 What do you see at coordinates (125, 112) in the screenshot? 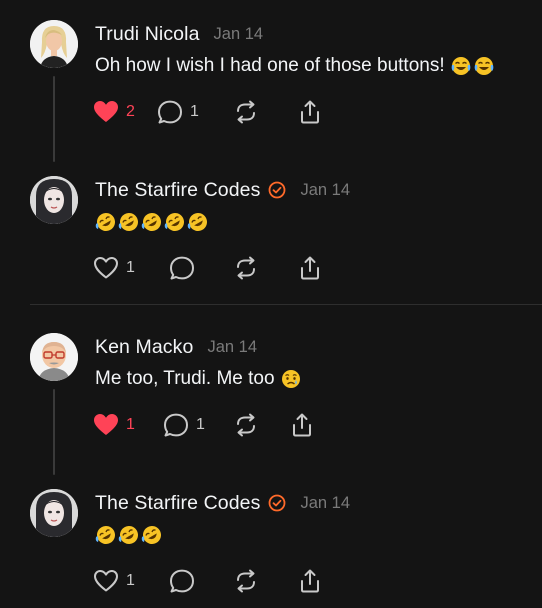
I see `like-button: 2` at bounding box center [125, 112].